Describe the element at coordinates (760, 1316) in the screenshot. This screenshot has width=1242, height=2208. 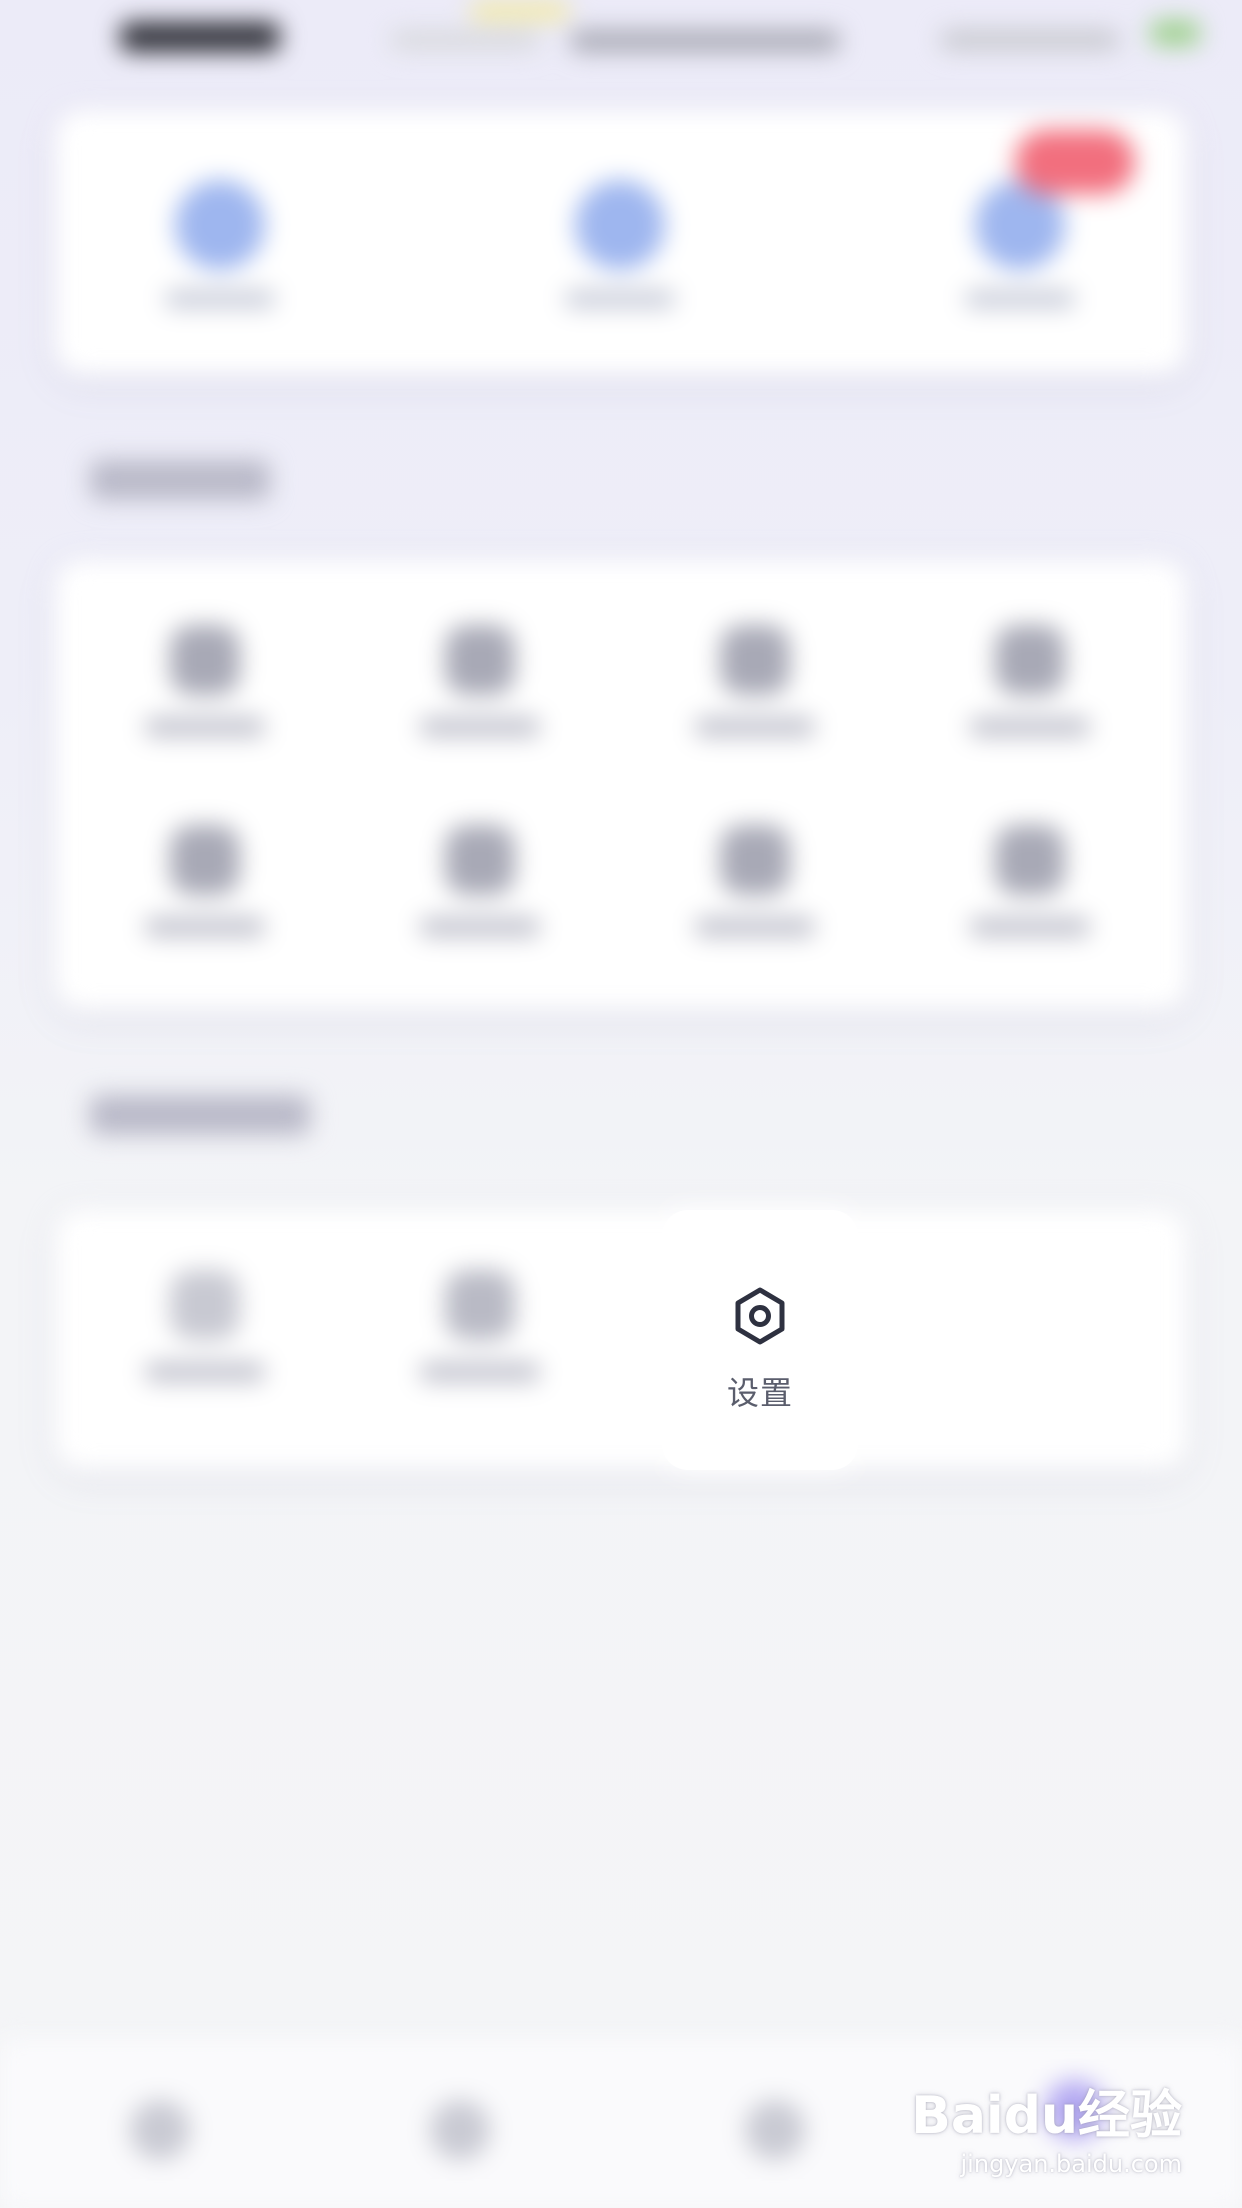
I see `settings-hexagon-icon` at that location.